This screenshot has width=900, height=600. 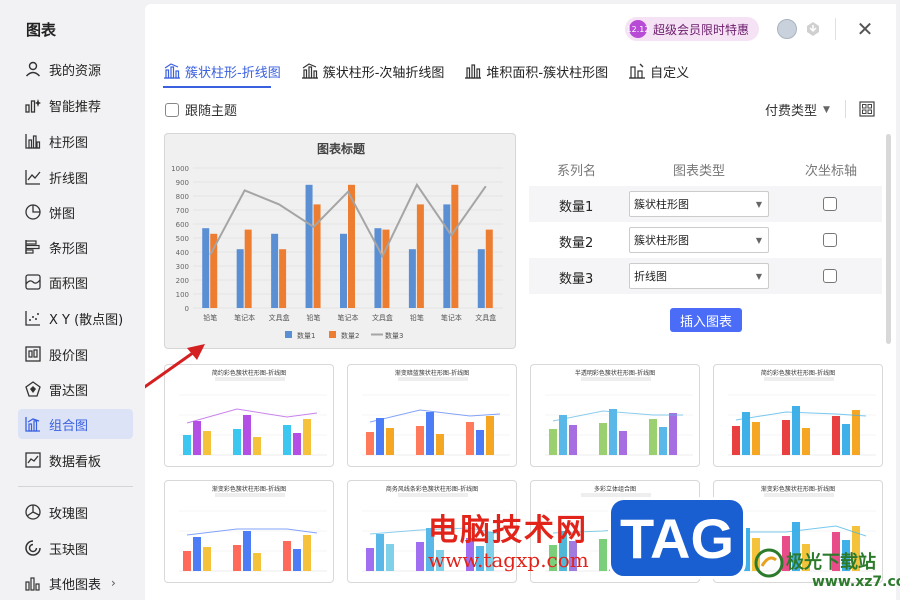 What do you see at coordinates (831, 562) in the screenshot?
I see `watermark-site-name: 极光下载站` at bounding box center [831, 562].